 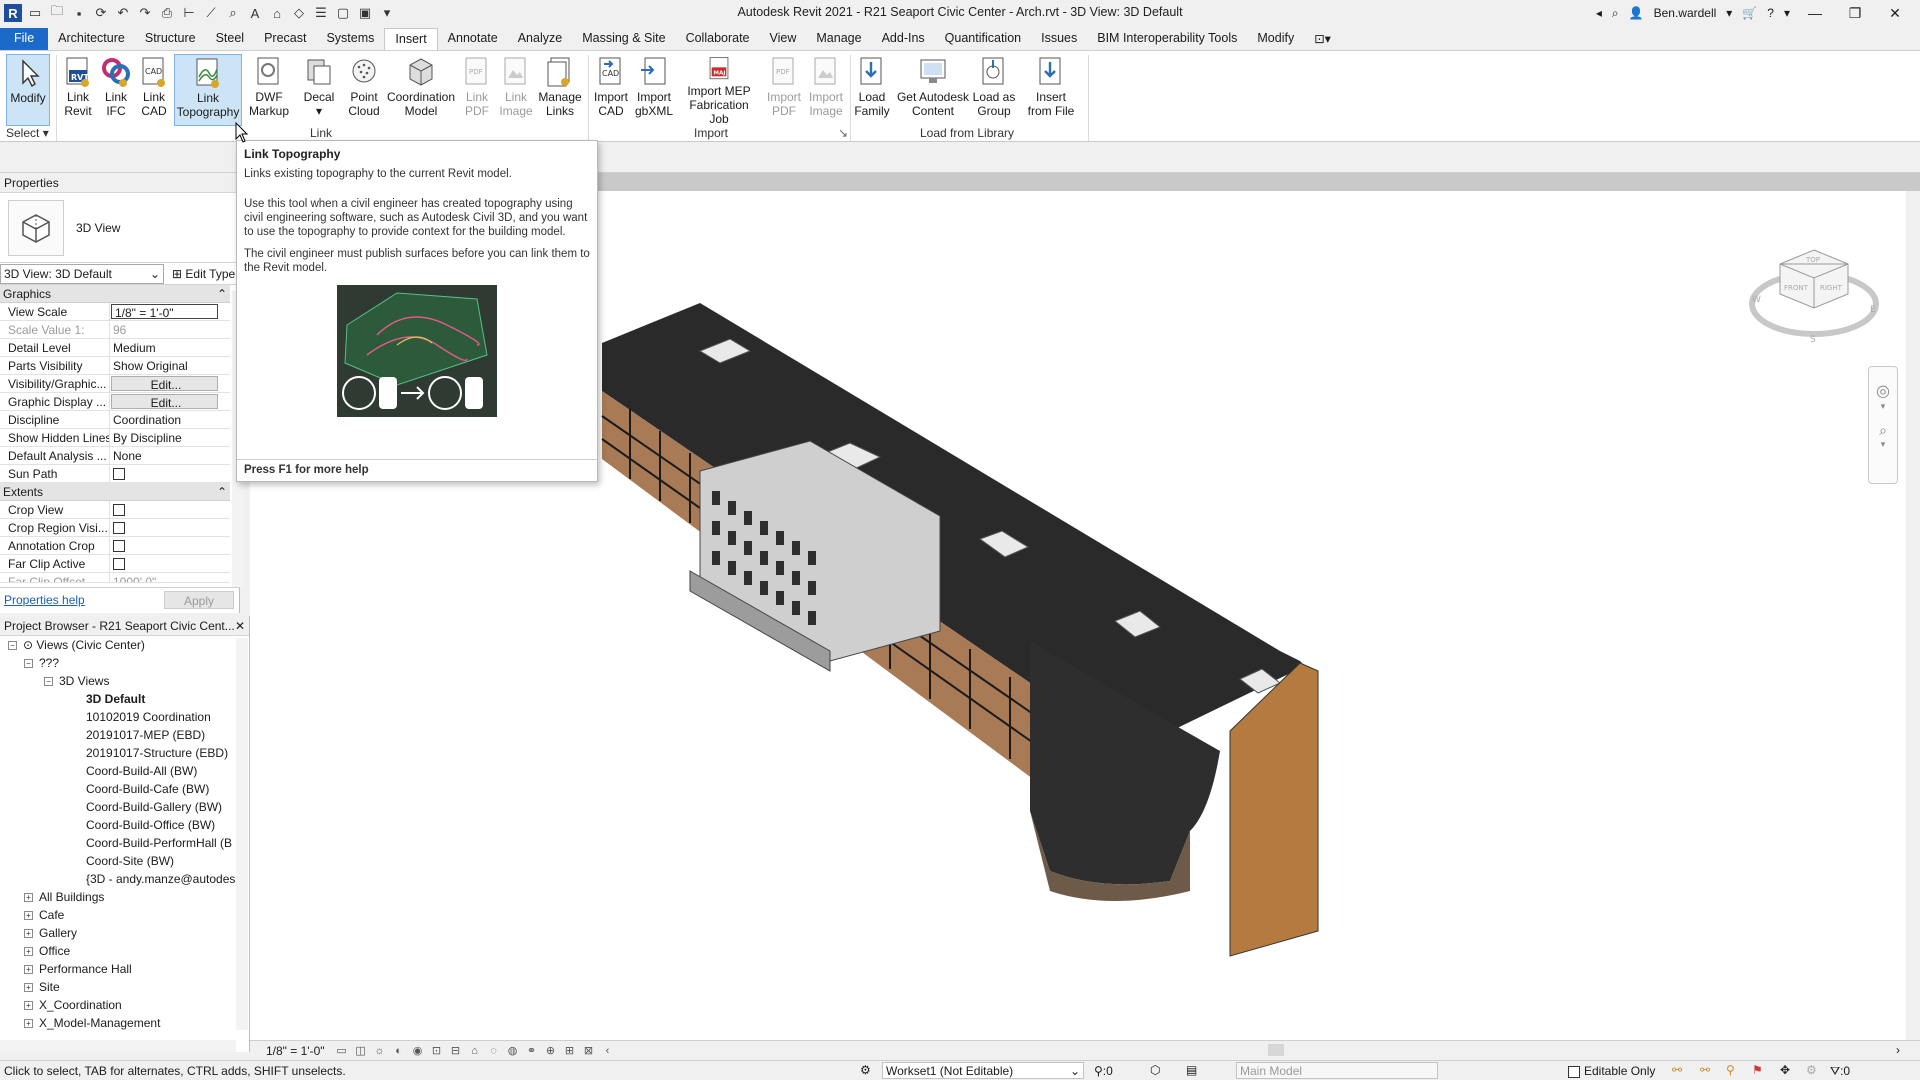 What do you see at coordinates (101, 13) in the screenshot?
I see `sync-icon: ⟳` at bounding box center [101, 13].